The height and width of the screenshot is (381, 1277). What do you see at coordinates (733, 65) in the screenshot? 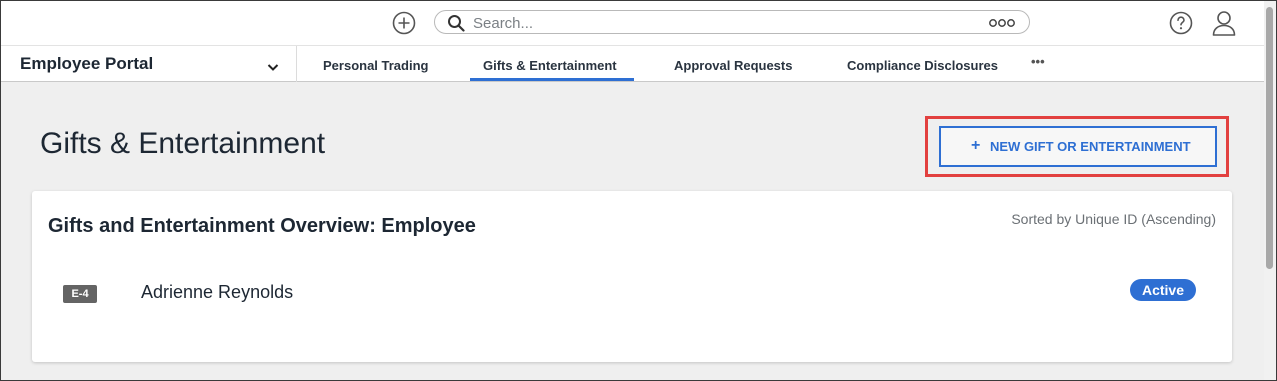
I see `tab-approval-requests: Approval Requests` at bounding box center [733, 65].